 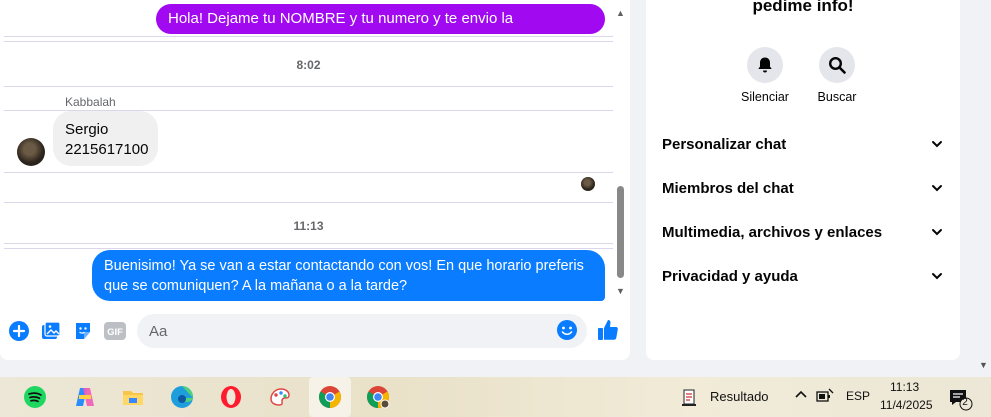 I want to click on opera-icon, so click(x=231, y=397).